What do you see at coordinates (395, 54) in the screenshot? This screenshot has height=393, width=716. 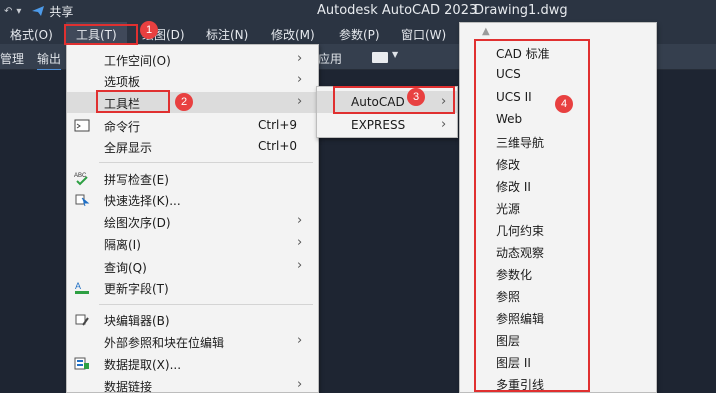 I see `chevron-down-icon: ▼` at bounding box center [395, 54].